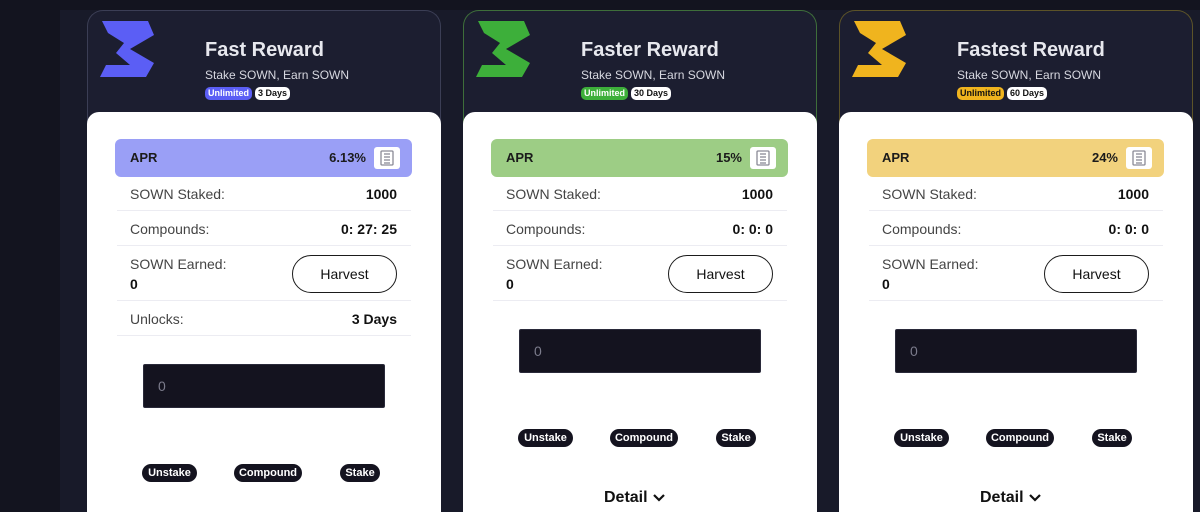 This screenshot has height=512, width=1200. I want to click on apr-value: 6.13%, so click(347, 157).